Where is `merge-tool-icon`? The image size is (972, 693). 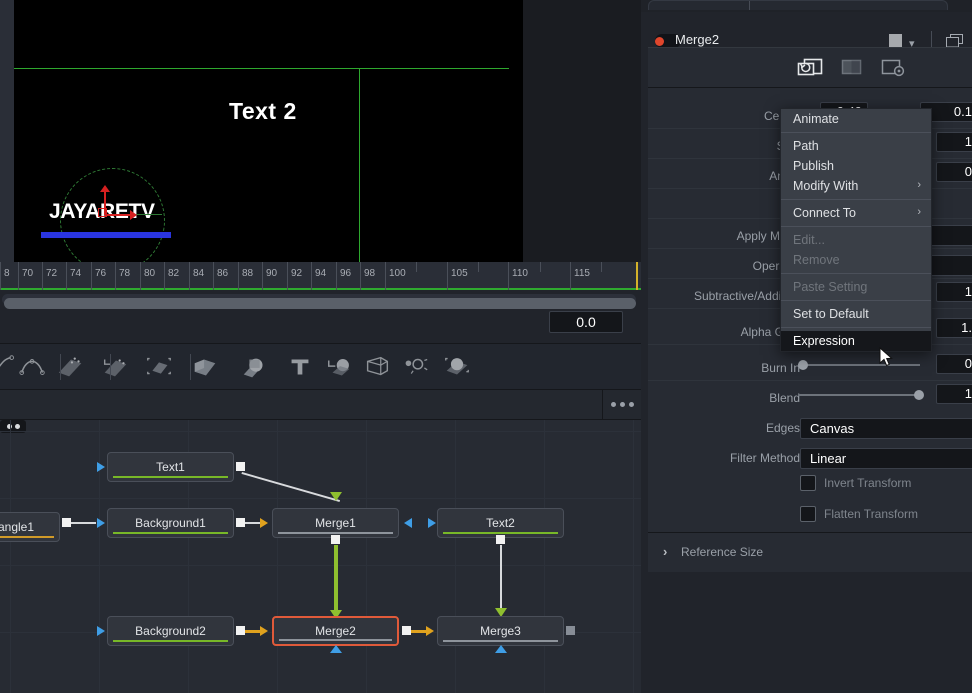 merge-tool-icon is located at coordinates (340, 367).